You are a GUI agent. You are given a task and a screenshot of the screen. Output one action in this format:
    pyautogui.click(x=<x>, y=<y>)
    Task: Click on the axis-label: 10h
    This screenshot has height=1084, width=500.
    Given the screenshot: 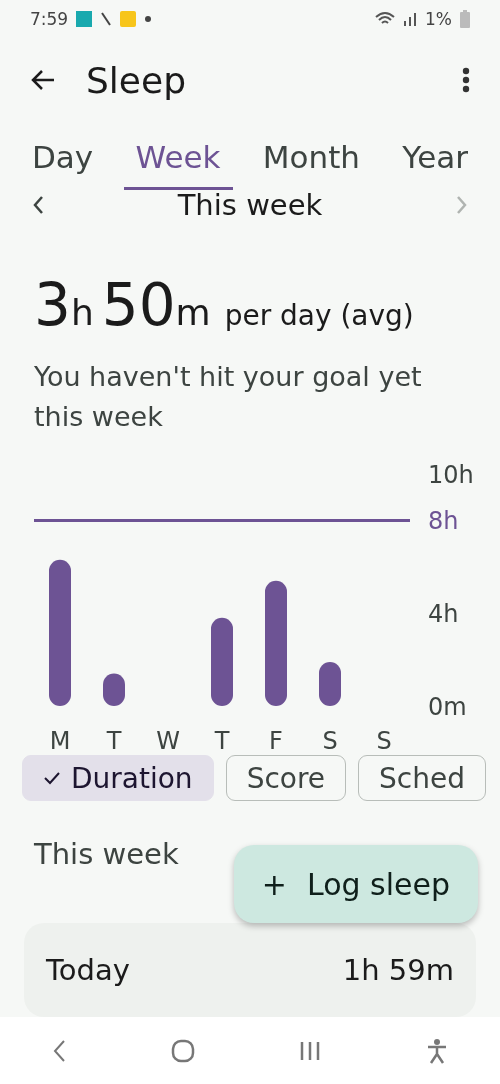 What is the action you would take?
    pyautogui.click(x=451, y=474)
    